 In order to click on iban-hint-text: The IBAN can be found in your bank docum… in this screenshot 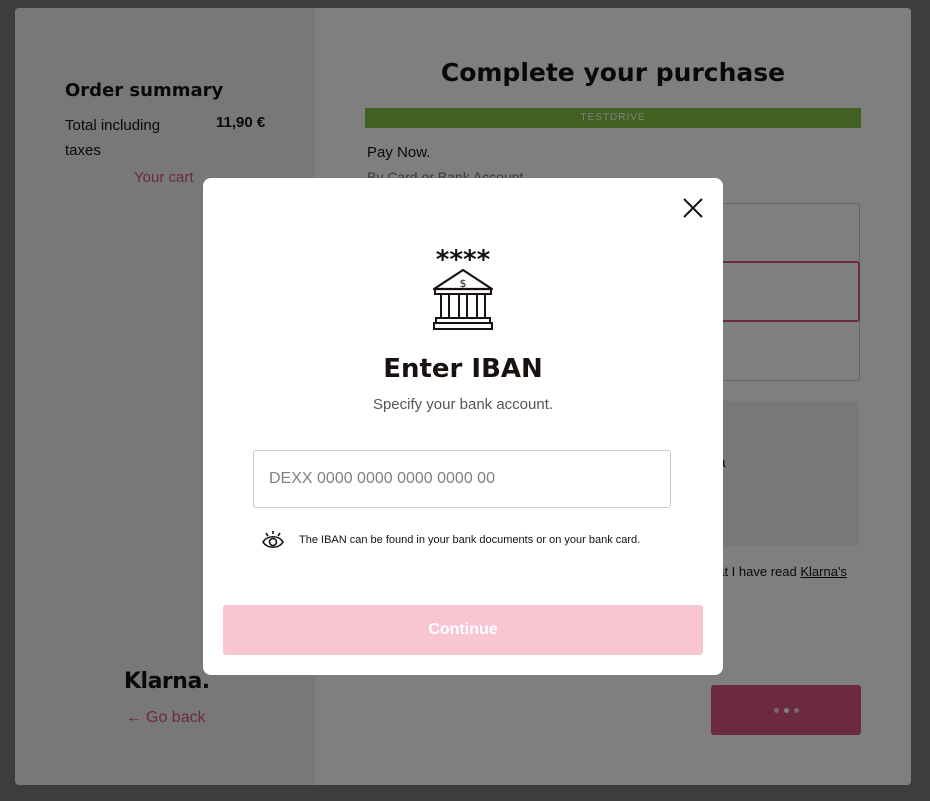, I will do `click(470, 540)`.